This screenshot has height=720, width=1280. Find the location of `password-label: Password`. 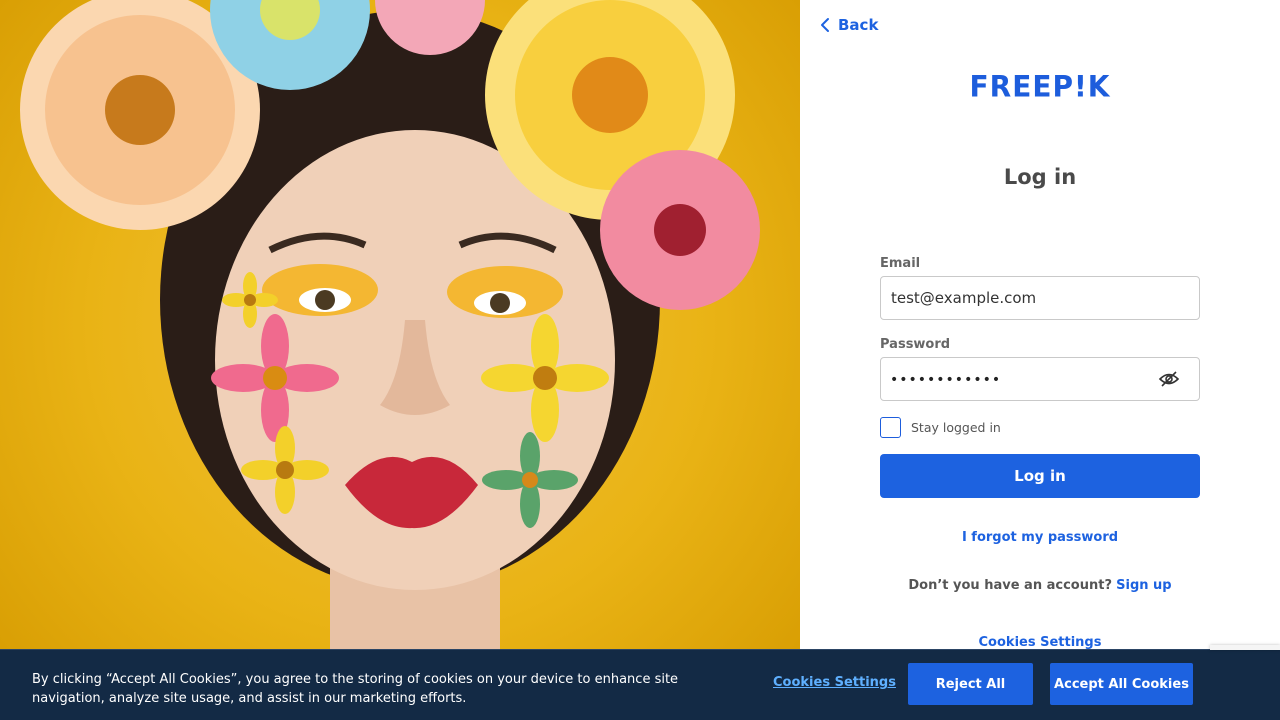

password-label: Password is located at coordinates (915, 344).